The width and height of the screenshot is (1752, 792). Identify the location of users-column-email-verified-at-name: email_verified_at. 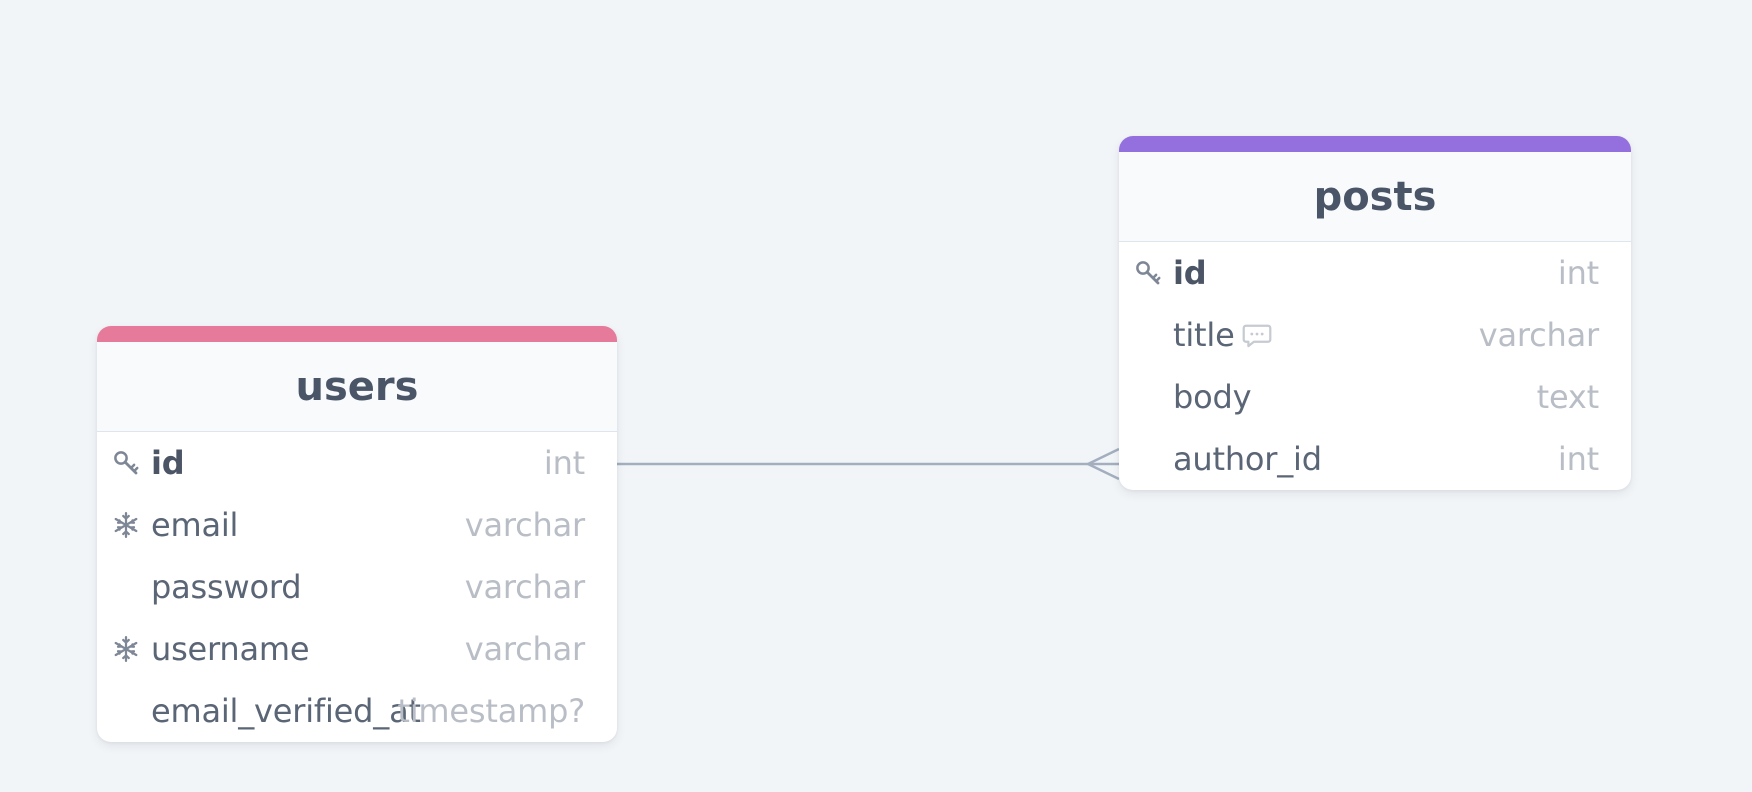
(286, 711).